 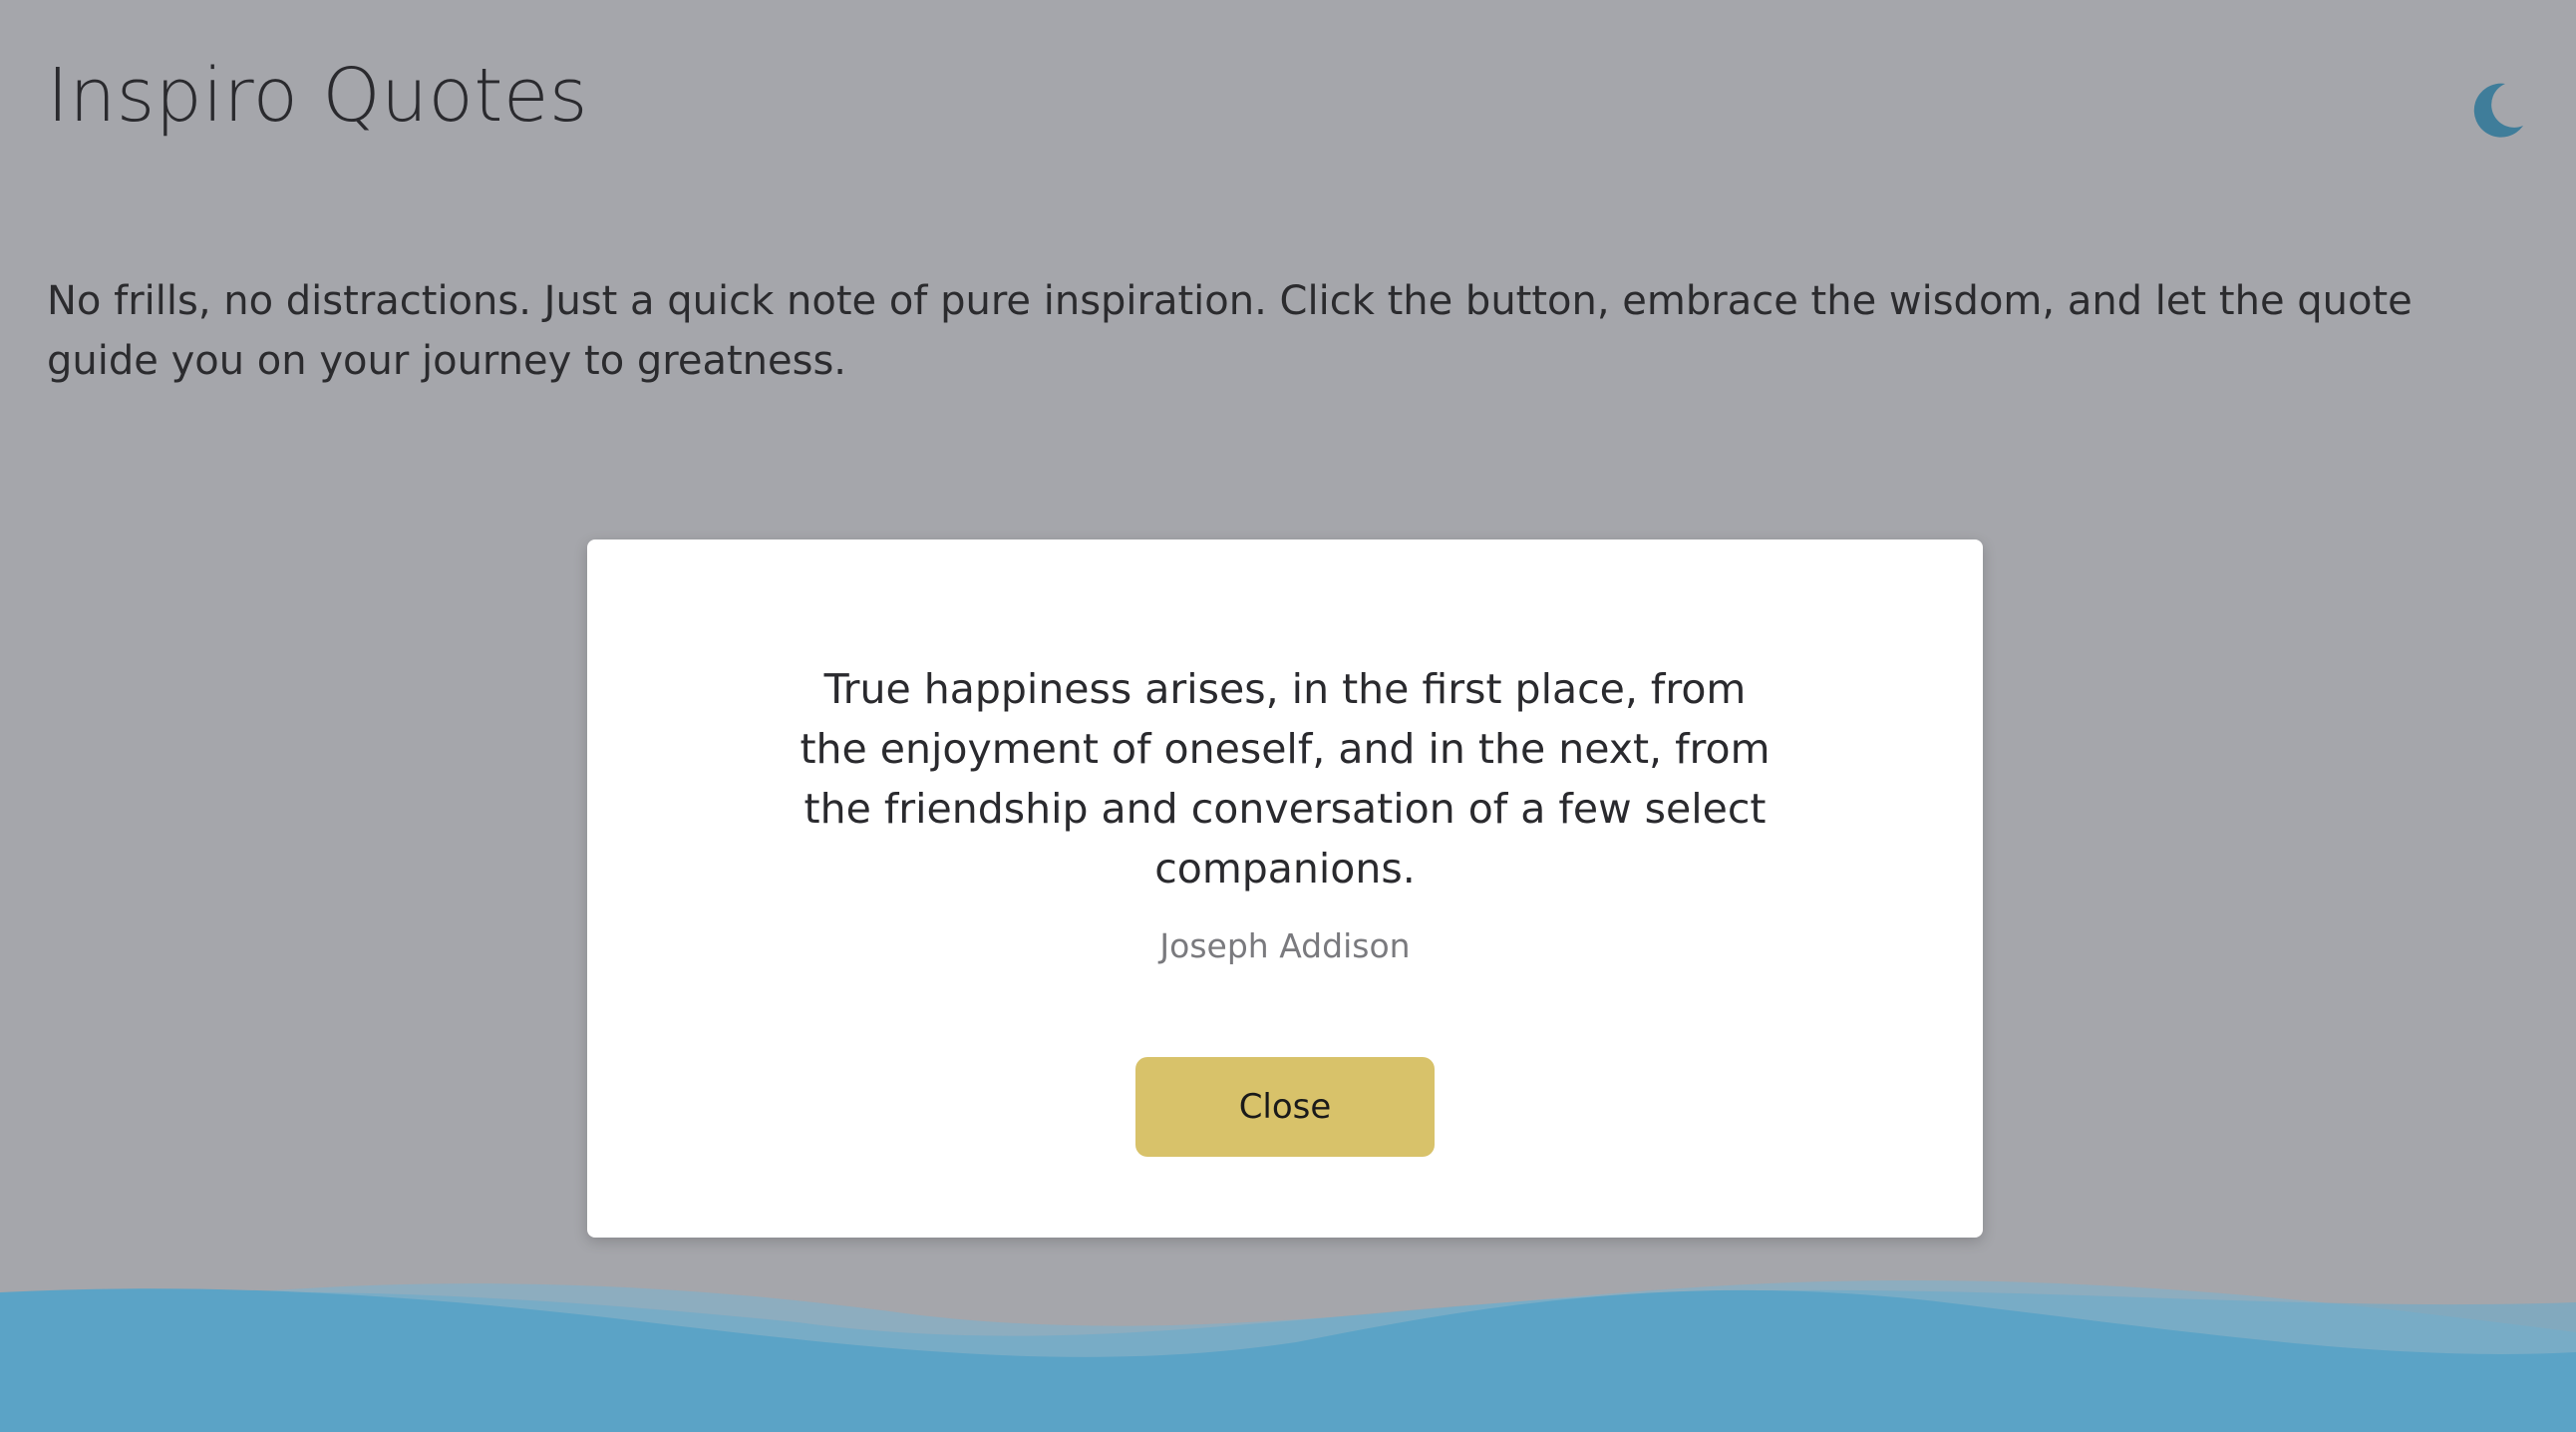 What do you see at coordinates (1285, 946) in the screenshot?
I see `quote-author: Joseph Addison` at bounding box center [1285, 946].